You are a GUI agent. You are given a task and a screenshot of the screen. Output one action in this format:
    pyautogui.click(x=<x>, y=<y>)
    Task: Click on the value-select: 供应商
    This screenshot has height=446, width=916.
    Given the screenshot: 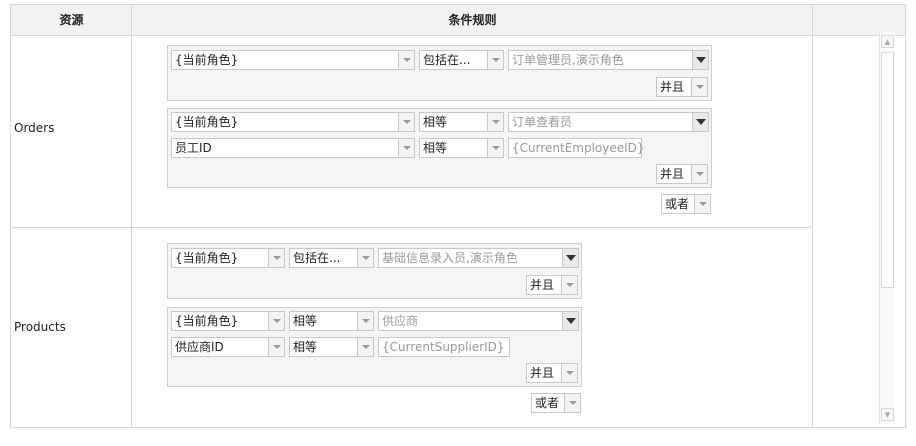 What is the action you would take?
    pyautogui.click(x=478, y=321)
    